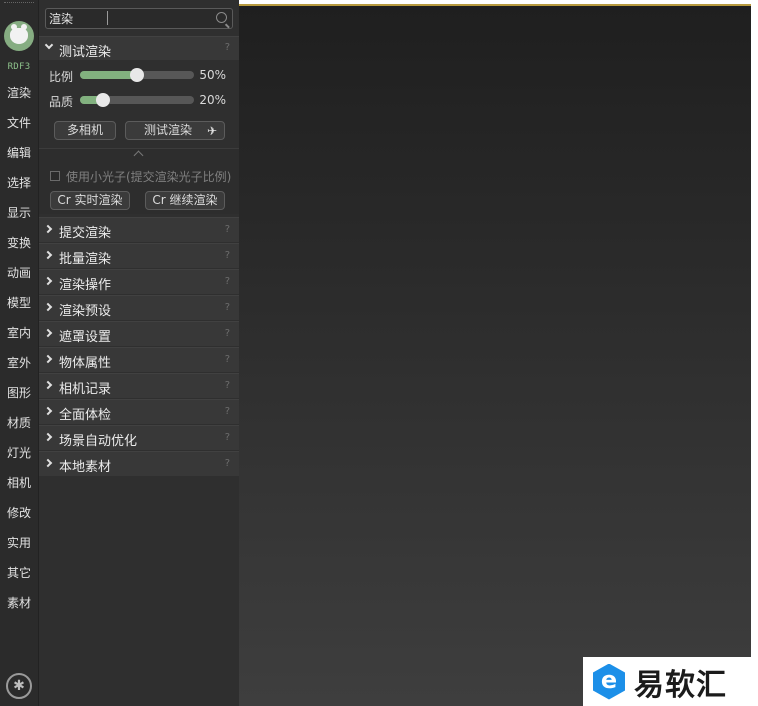 This screenshot has height=706, width=758. I want to click on watermark: e 易软汇, so click(670, 681).